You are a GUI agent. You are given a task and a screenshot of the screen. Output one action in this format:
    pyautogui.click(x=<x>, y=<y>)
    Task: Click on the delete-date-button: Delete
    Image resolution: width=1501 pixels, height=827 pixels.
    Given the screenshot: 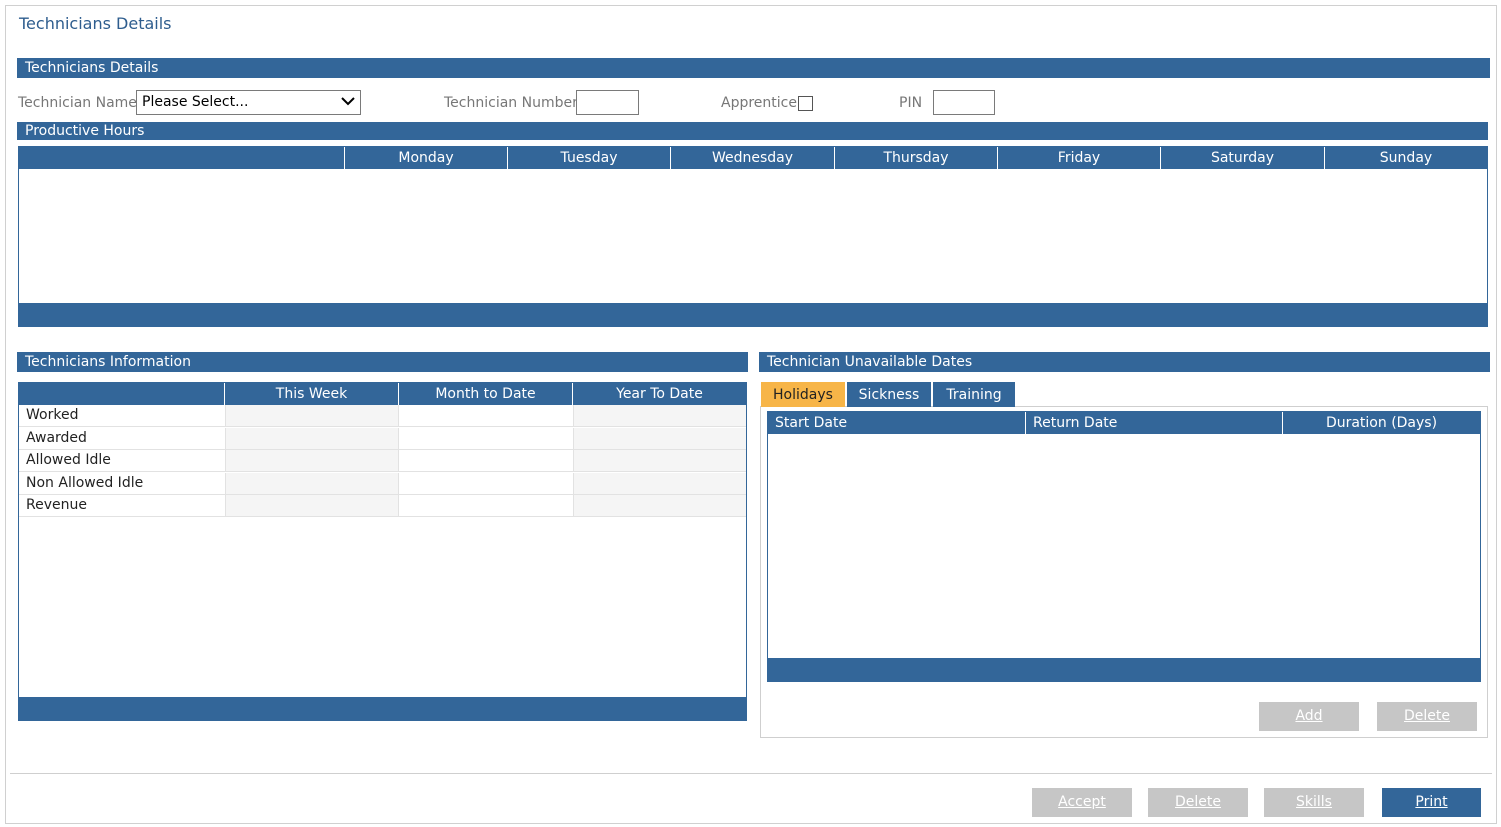 What is the action you would take?
    pyautogui.click(x=1427, y=716)
    